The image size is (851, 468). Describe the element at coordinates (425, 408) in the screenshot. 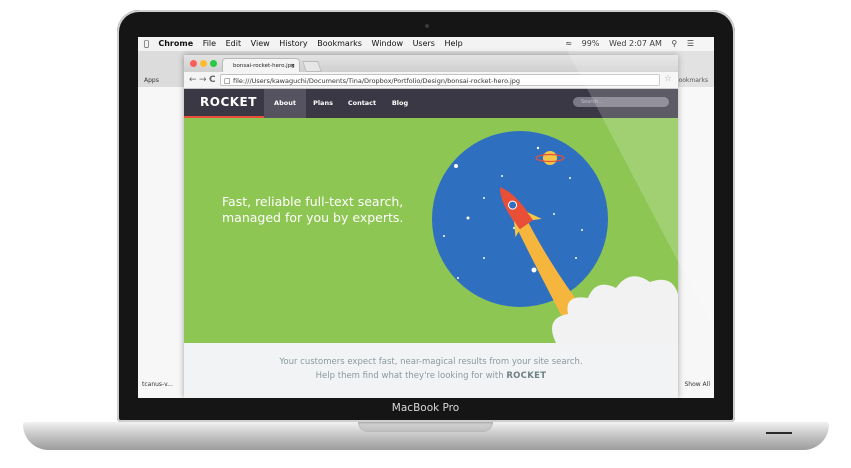

I see `device-label: MacBook Pro` at that location.